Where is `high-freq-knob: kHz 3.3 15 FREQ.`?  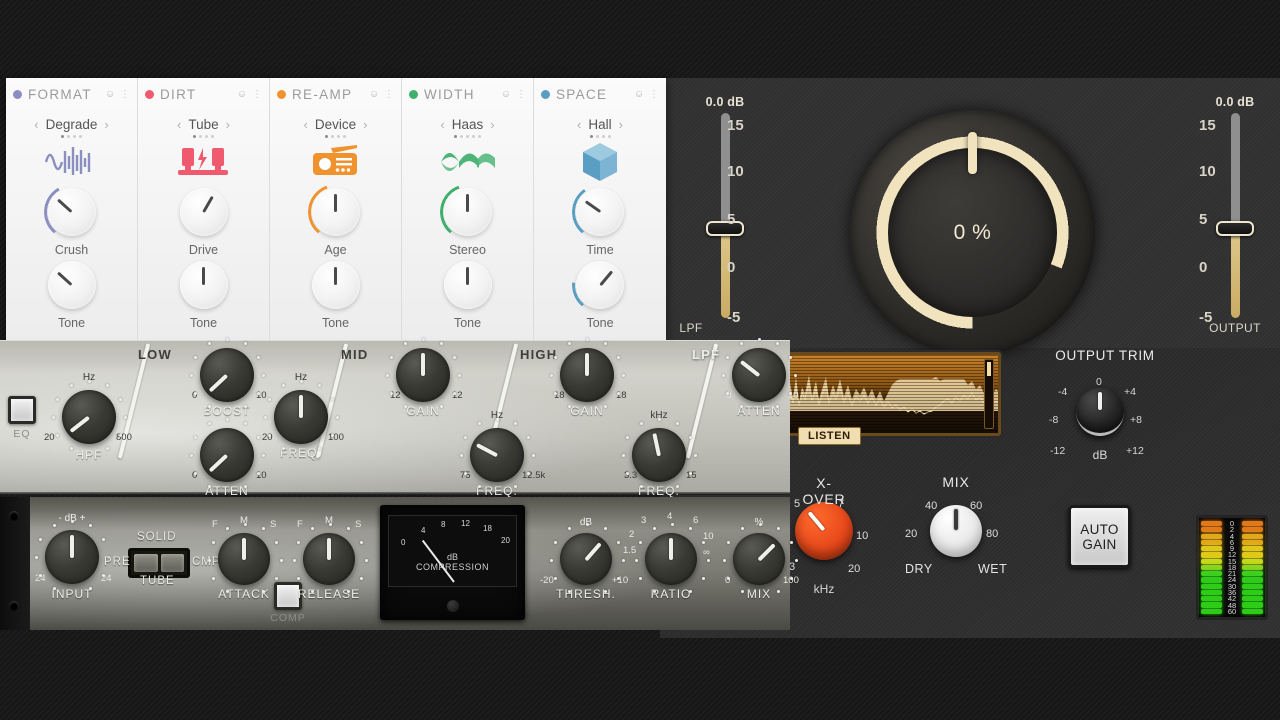 high-freq-knob: kHz 3.3 15 FREQ. is located at coordinates (659, 454).